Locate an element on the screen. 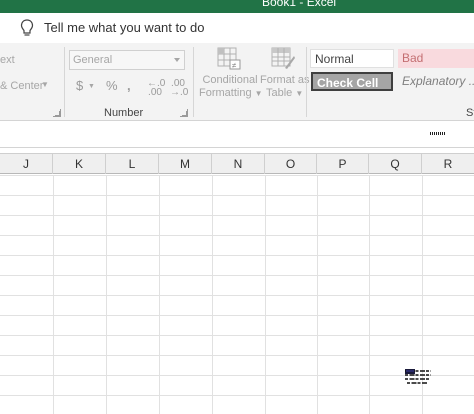  conditional-formatting-label: Formatting is located at coordinates (225, 93).